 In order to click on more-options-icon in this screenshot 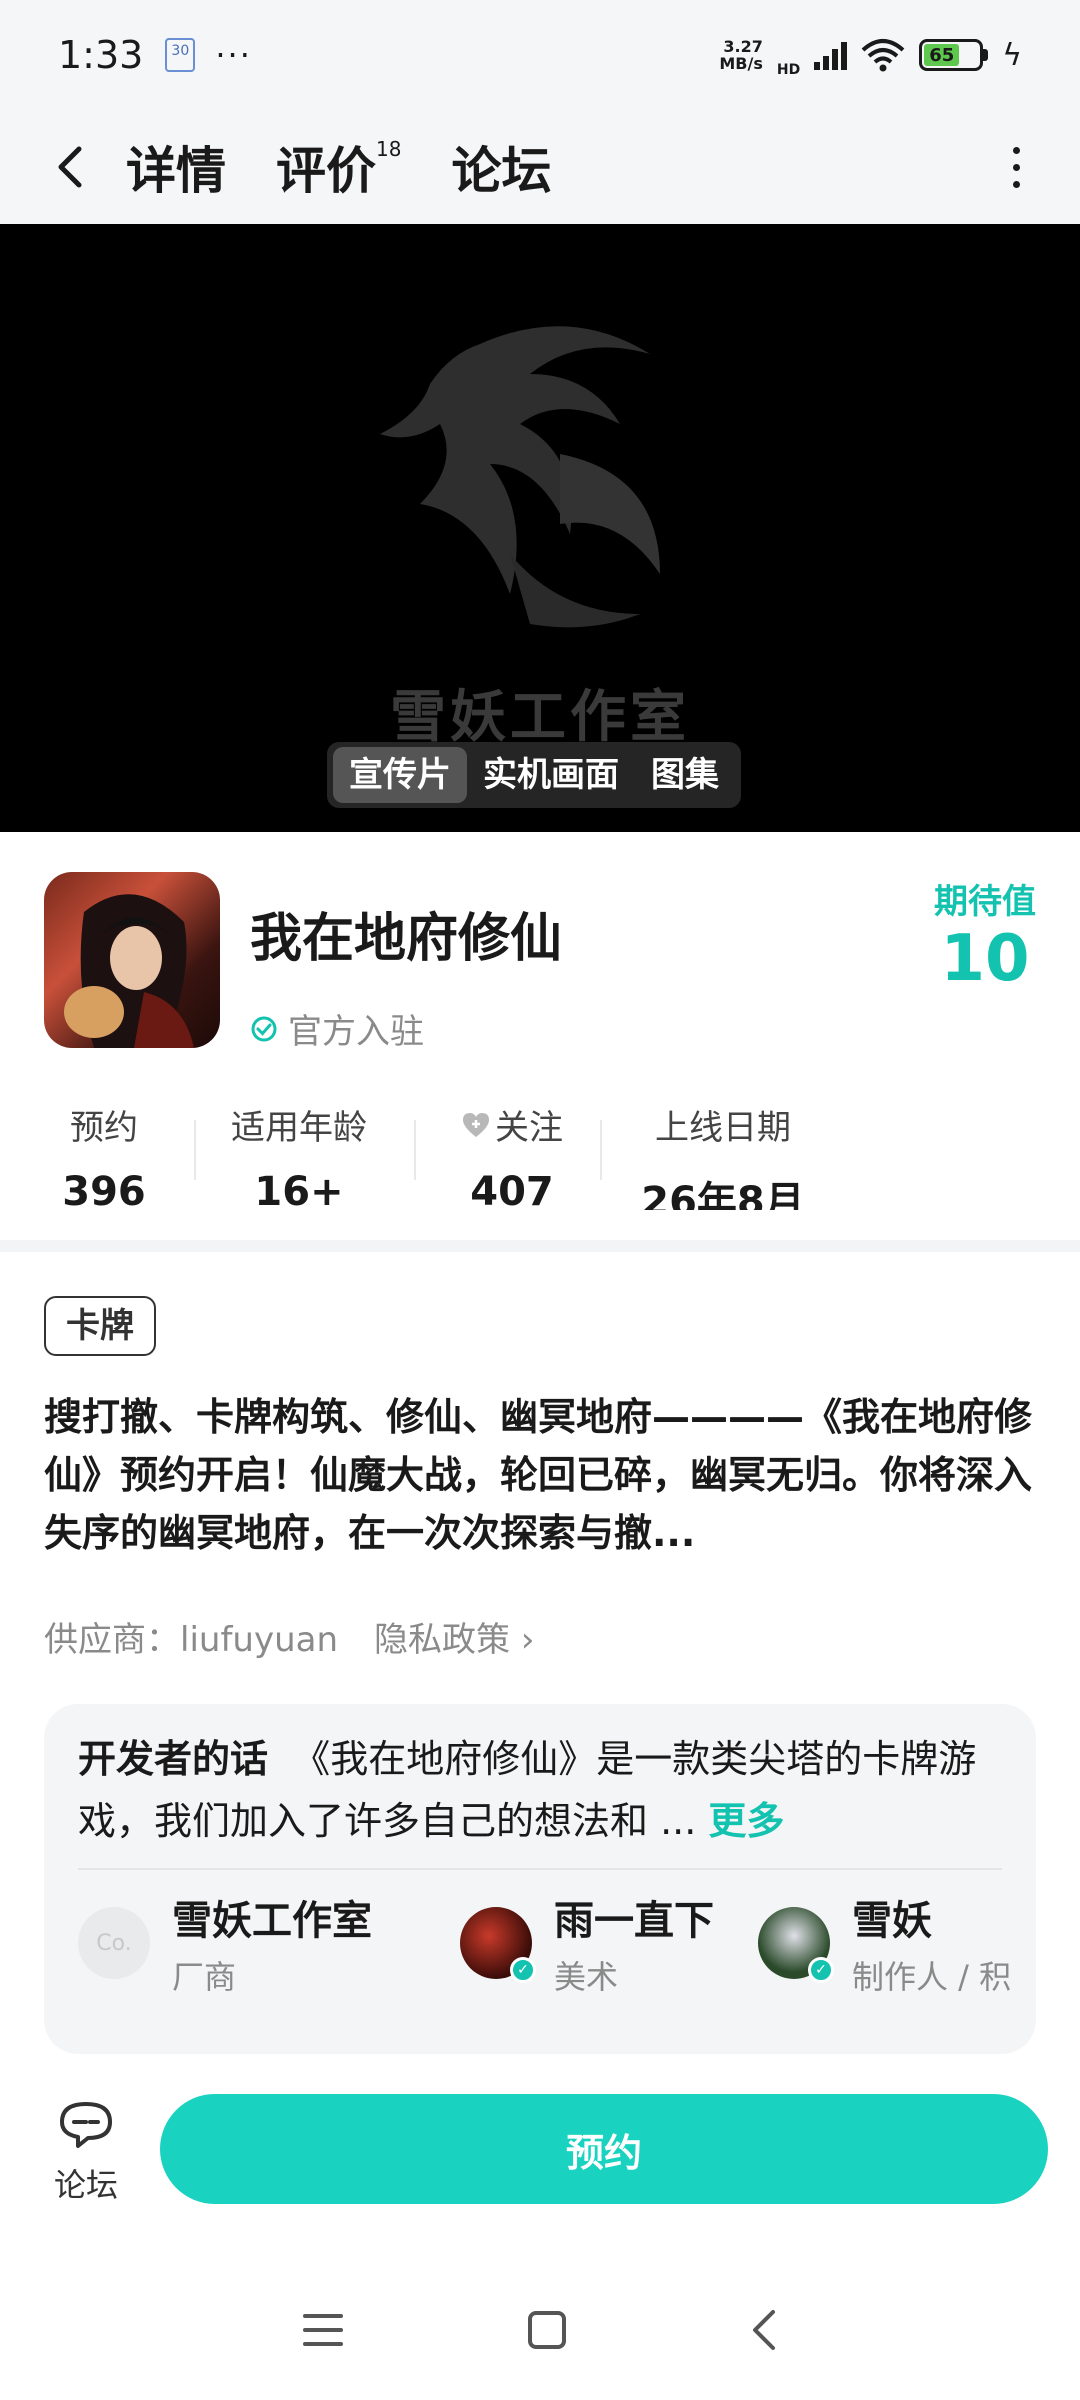, I will do `click(1016, 167)`.